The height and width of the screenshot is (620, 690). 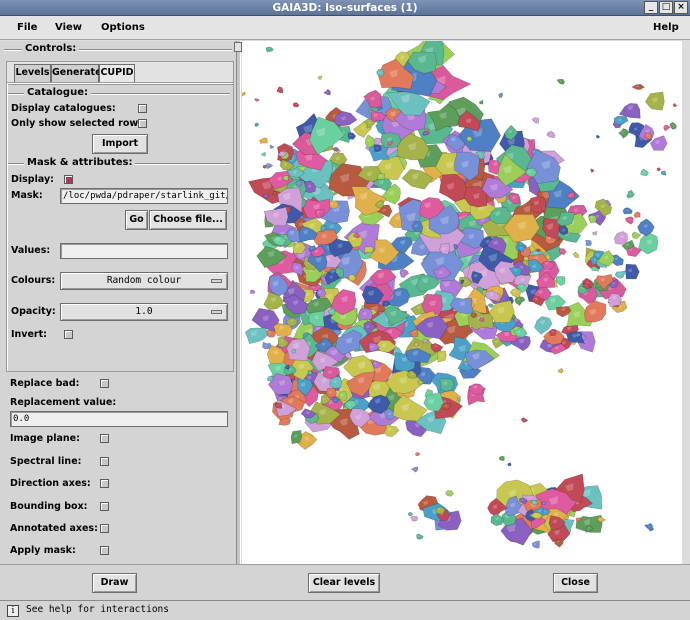 I want to click on colours-select: Random colour, so click(x=144, y=281).